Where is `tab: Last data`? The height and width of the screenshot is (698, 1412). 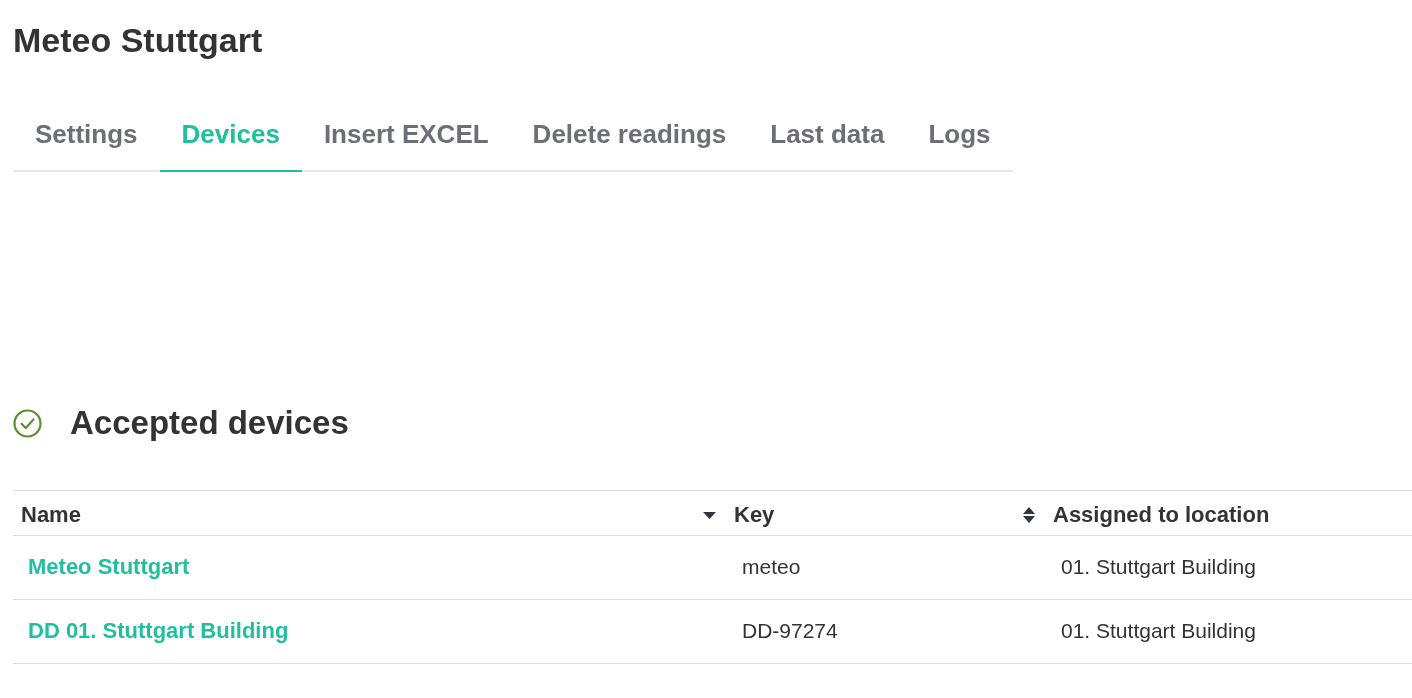 tab: Last data is located at coordinates (827, 135).